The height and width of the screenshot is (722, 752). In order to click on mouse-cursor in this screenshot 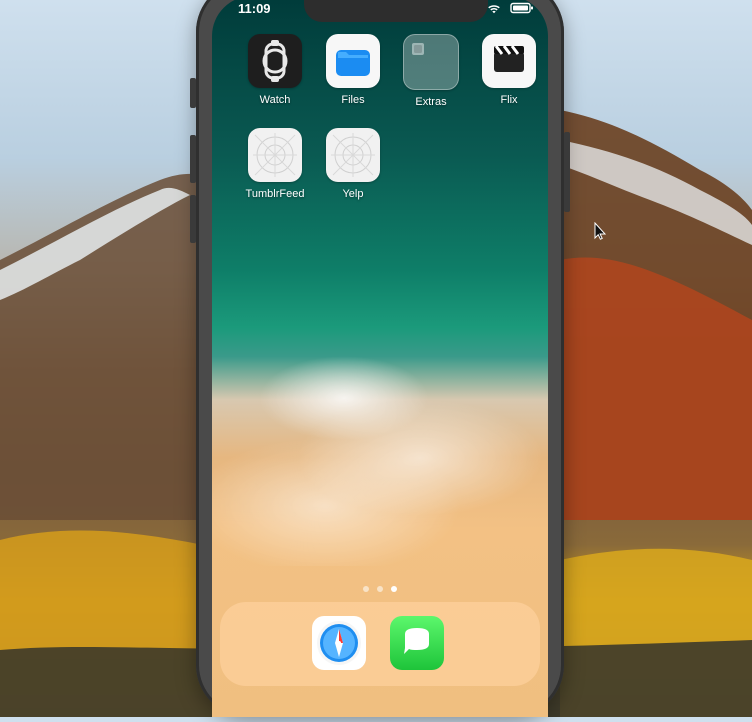, I will do `click(600, 230)`.